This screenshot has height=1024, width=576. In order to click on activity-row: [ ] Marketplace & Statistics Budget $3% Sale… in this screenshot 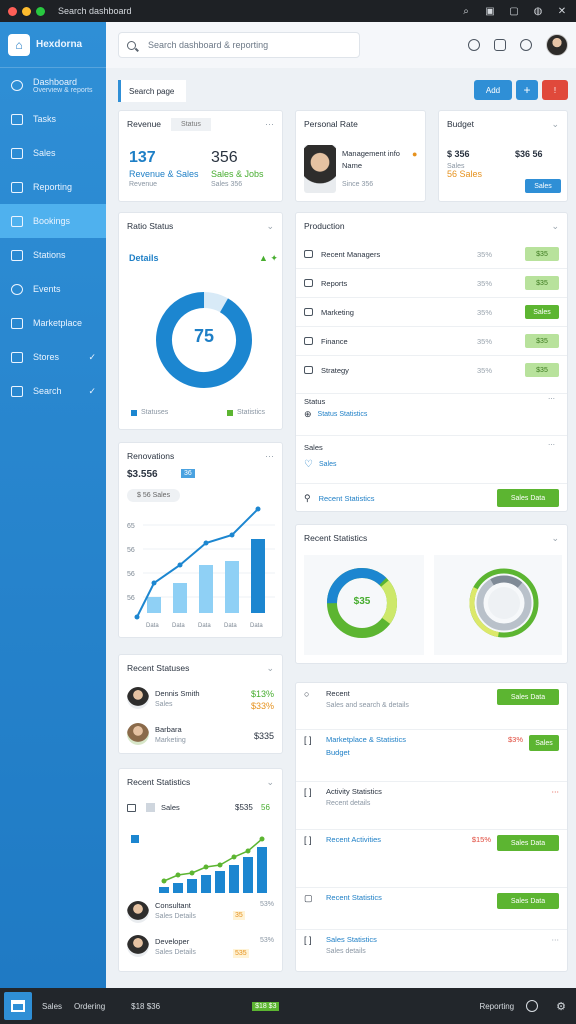, I will do `click(431, 752)`.